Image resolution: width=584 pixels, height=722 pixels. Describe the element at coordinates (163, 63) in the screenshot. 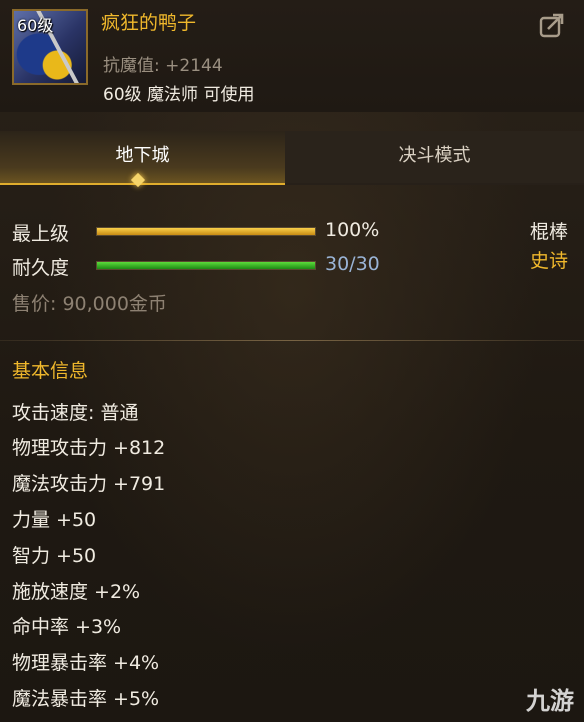

I see `magic-defense: 抗魔值: +2144` at that location.